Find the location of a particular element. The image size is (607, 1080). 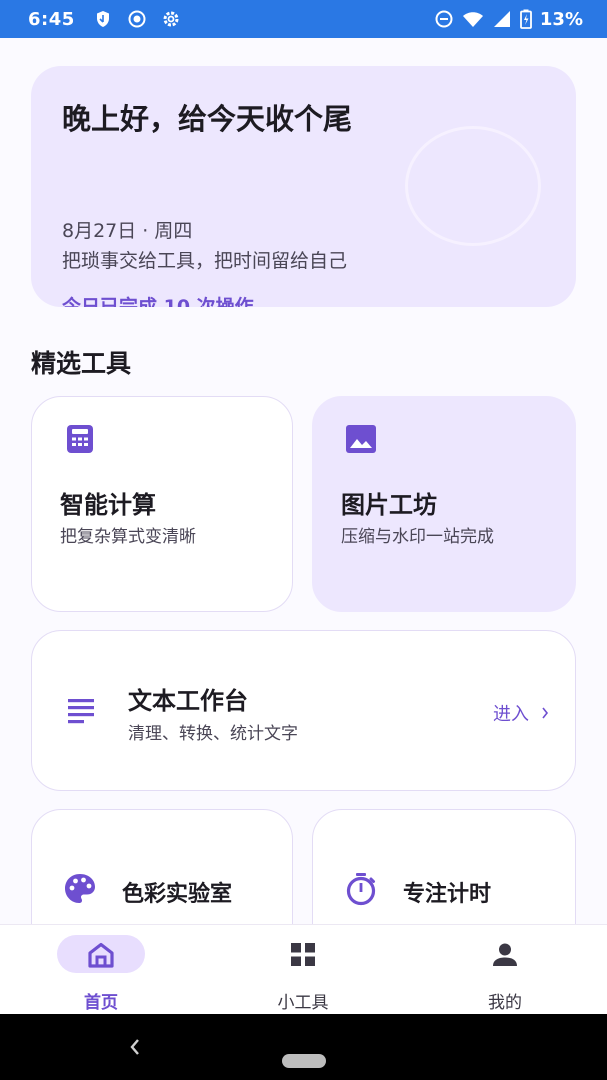

nav-item-tools: 小工具 is located at coordinates (303, 970).